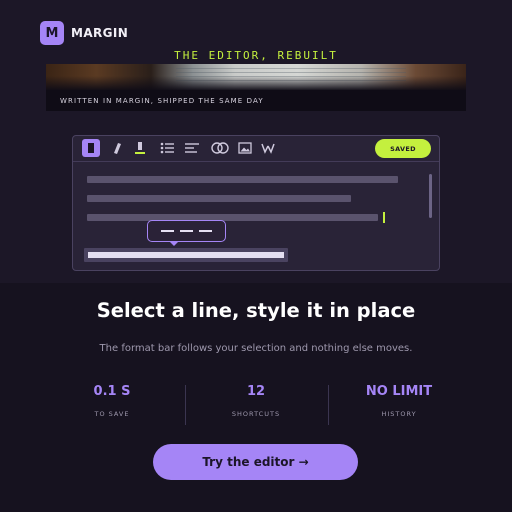  I want to click on try-editor-button: Try the editor →, so click(255, 462).